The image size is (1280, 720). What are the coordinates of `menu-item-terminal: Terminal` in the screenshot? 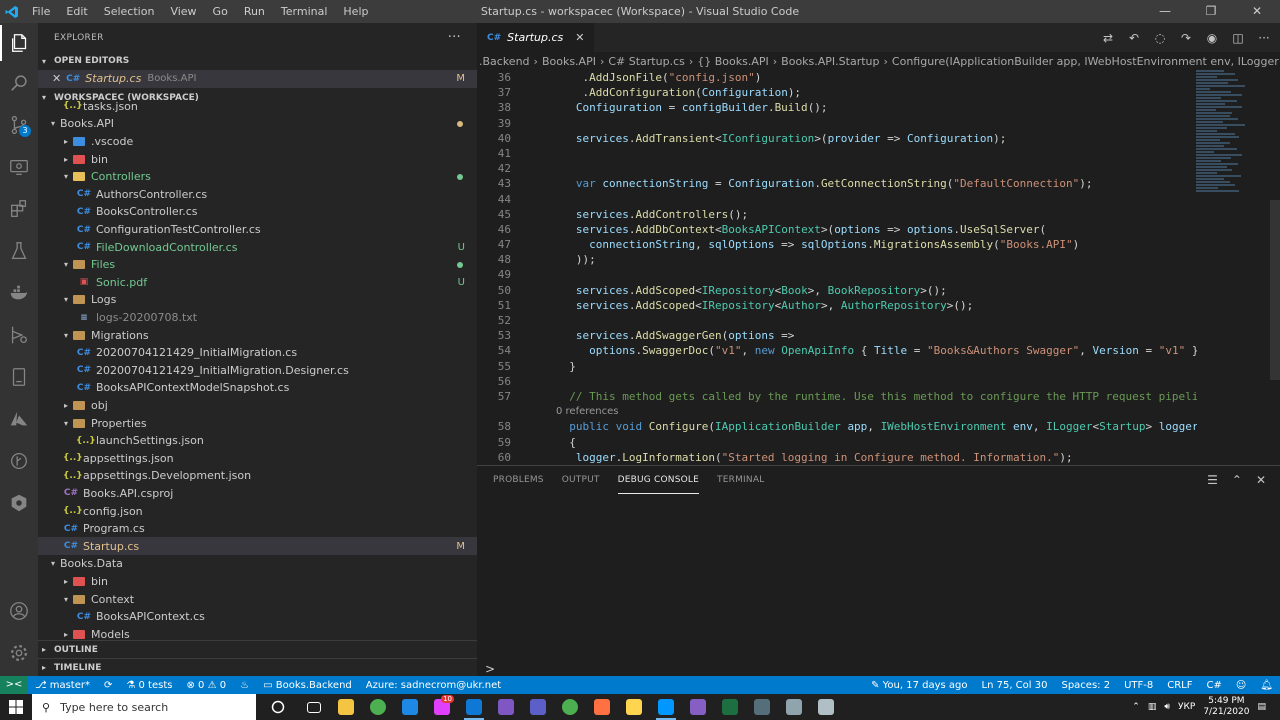 It's located at (304, 11).